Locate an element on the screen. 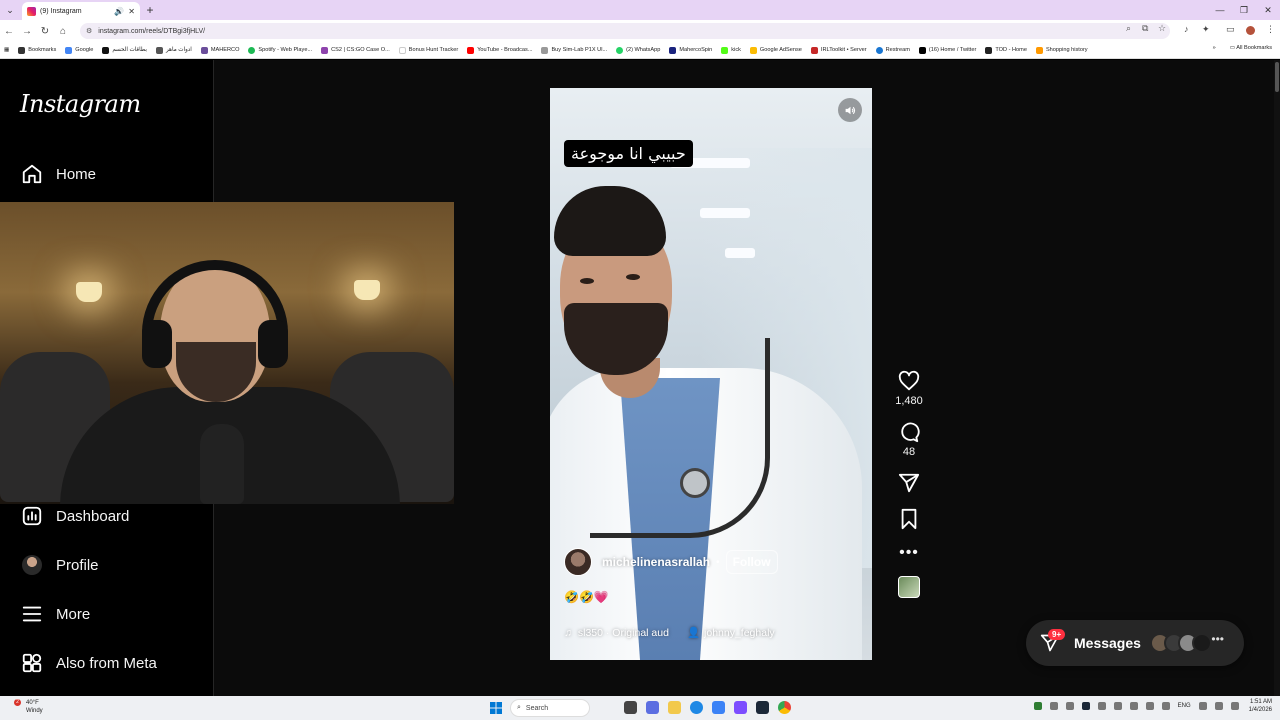 The image size is (1280, 720). share-icon is located at coordinates (909, 483).